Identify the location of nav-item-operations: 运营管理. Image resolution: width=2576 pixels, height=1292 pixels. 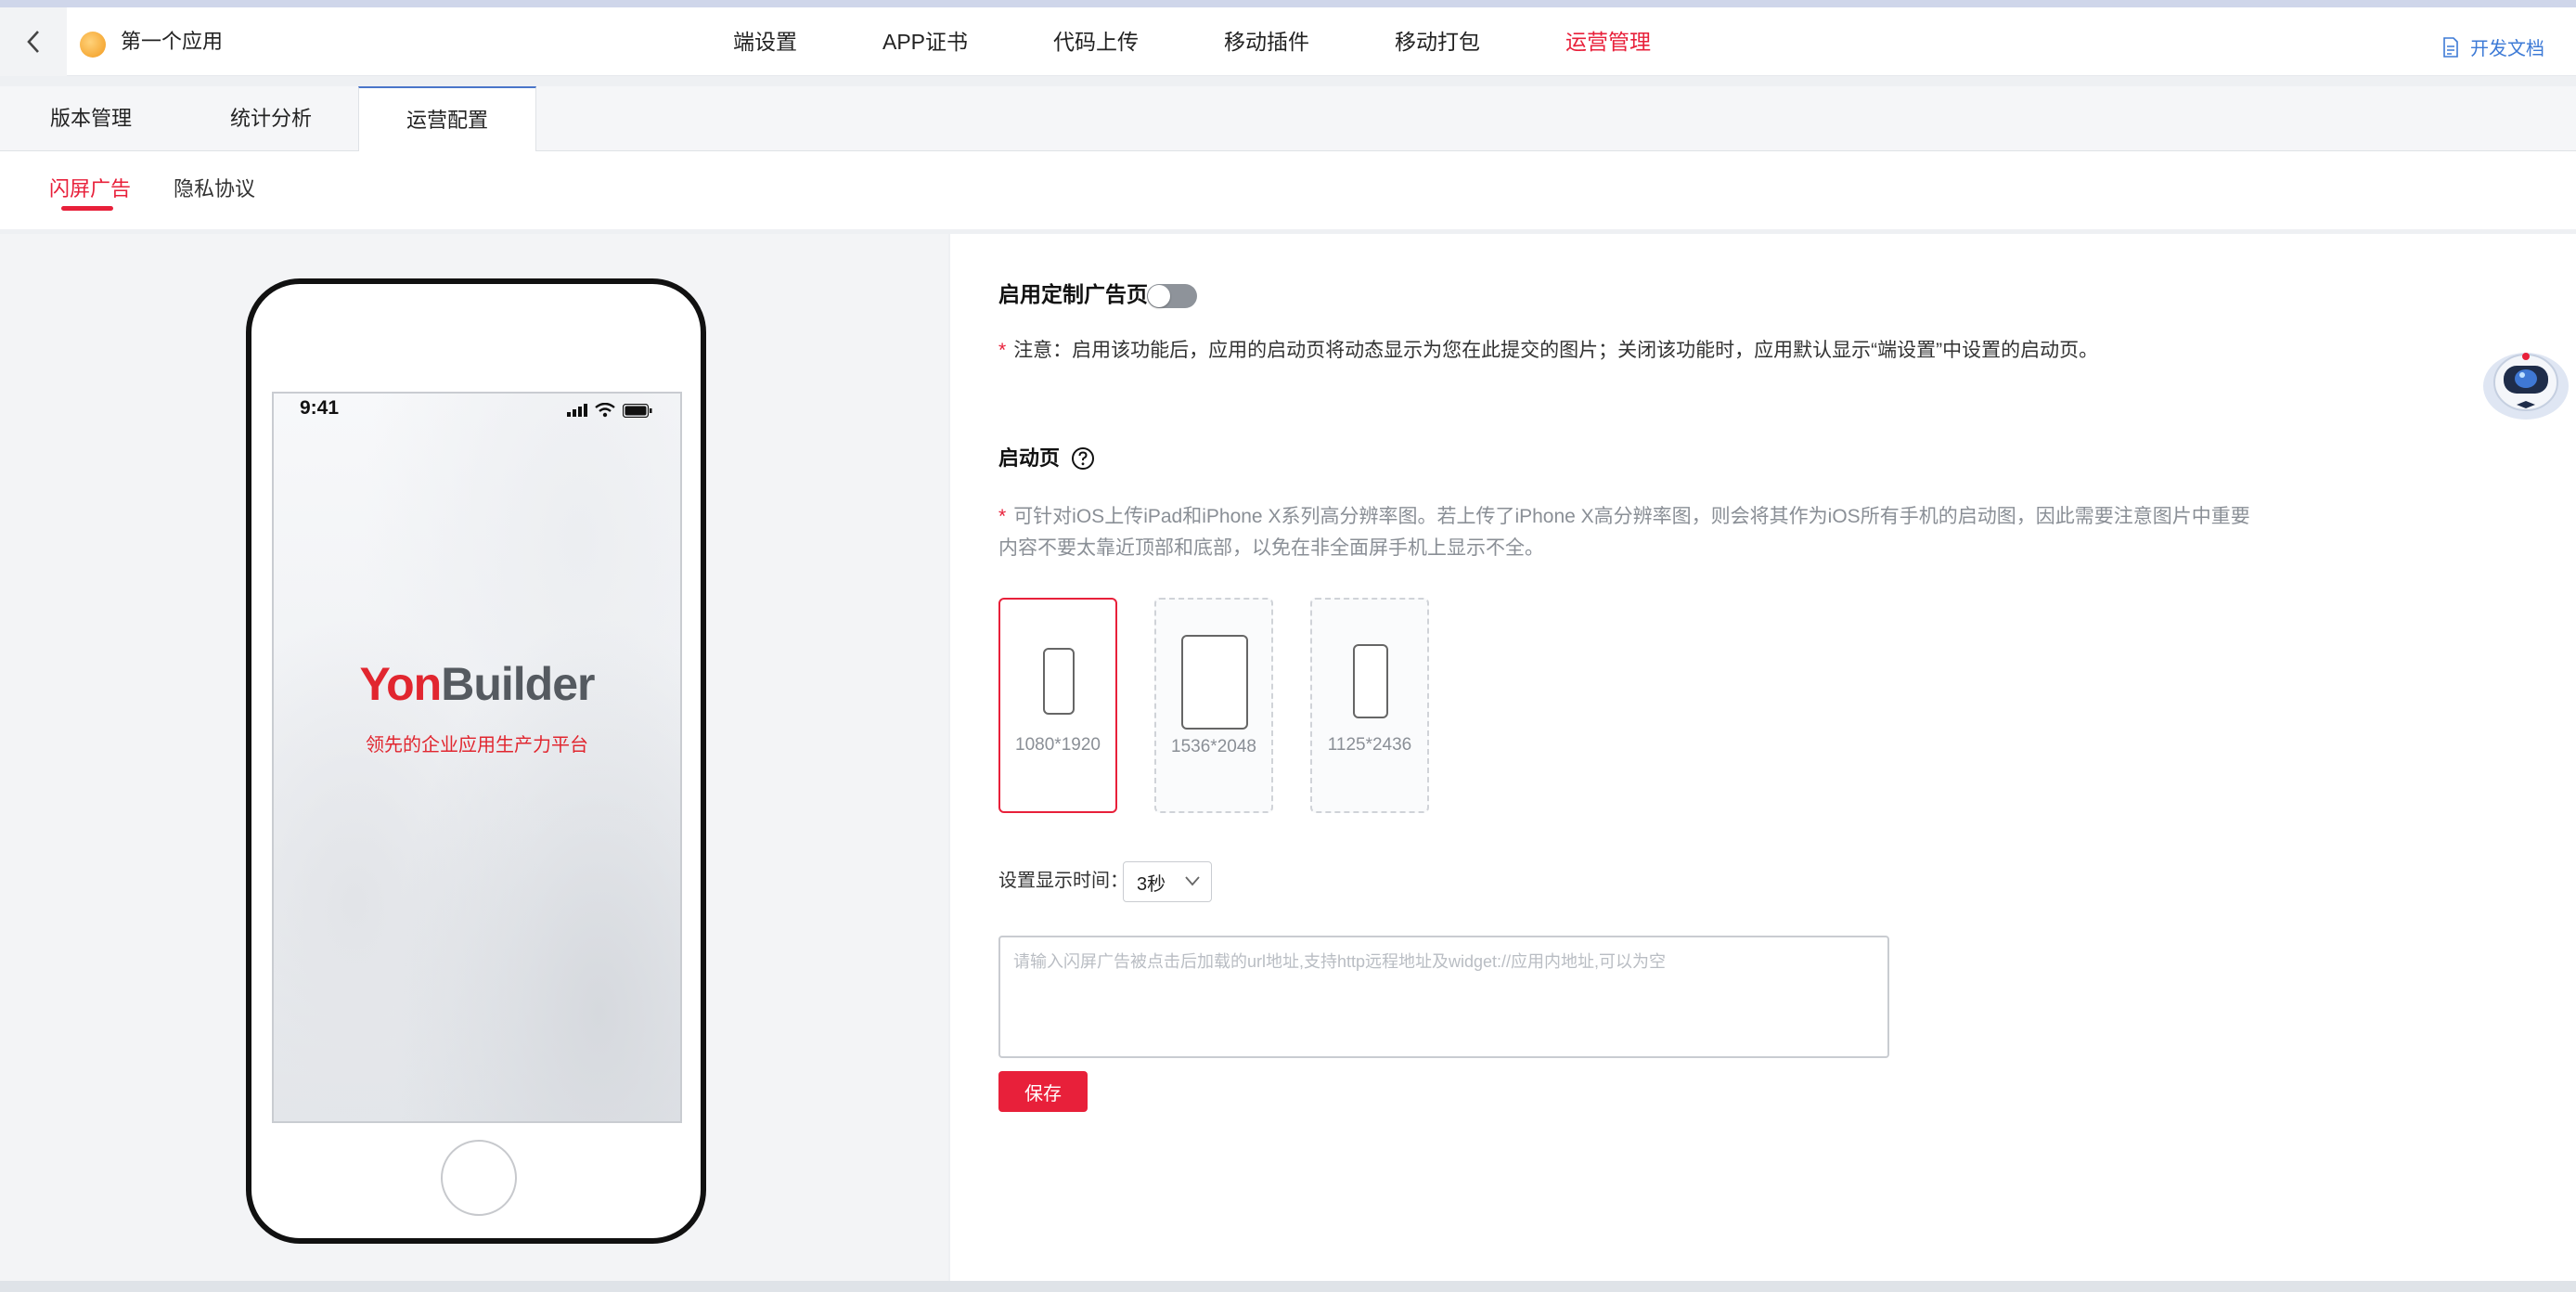
(1608, 42).